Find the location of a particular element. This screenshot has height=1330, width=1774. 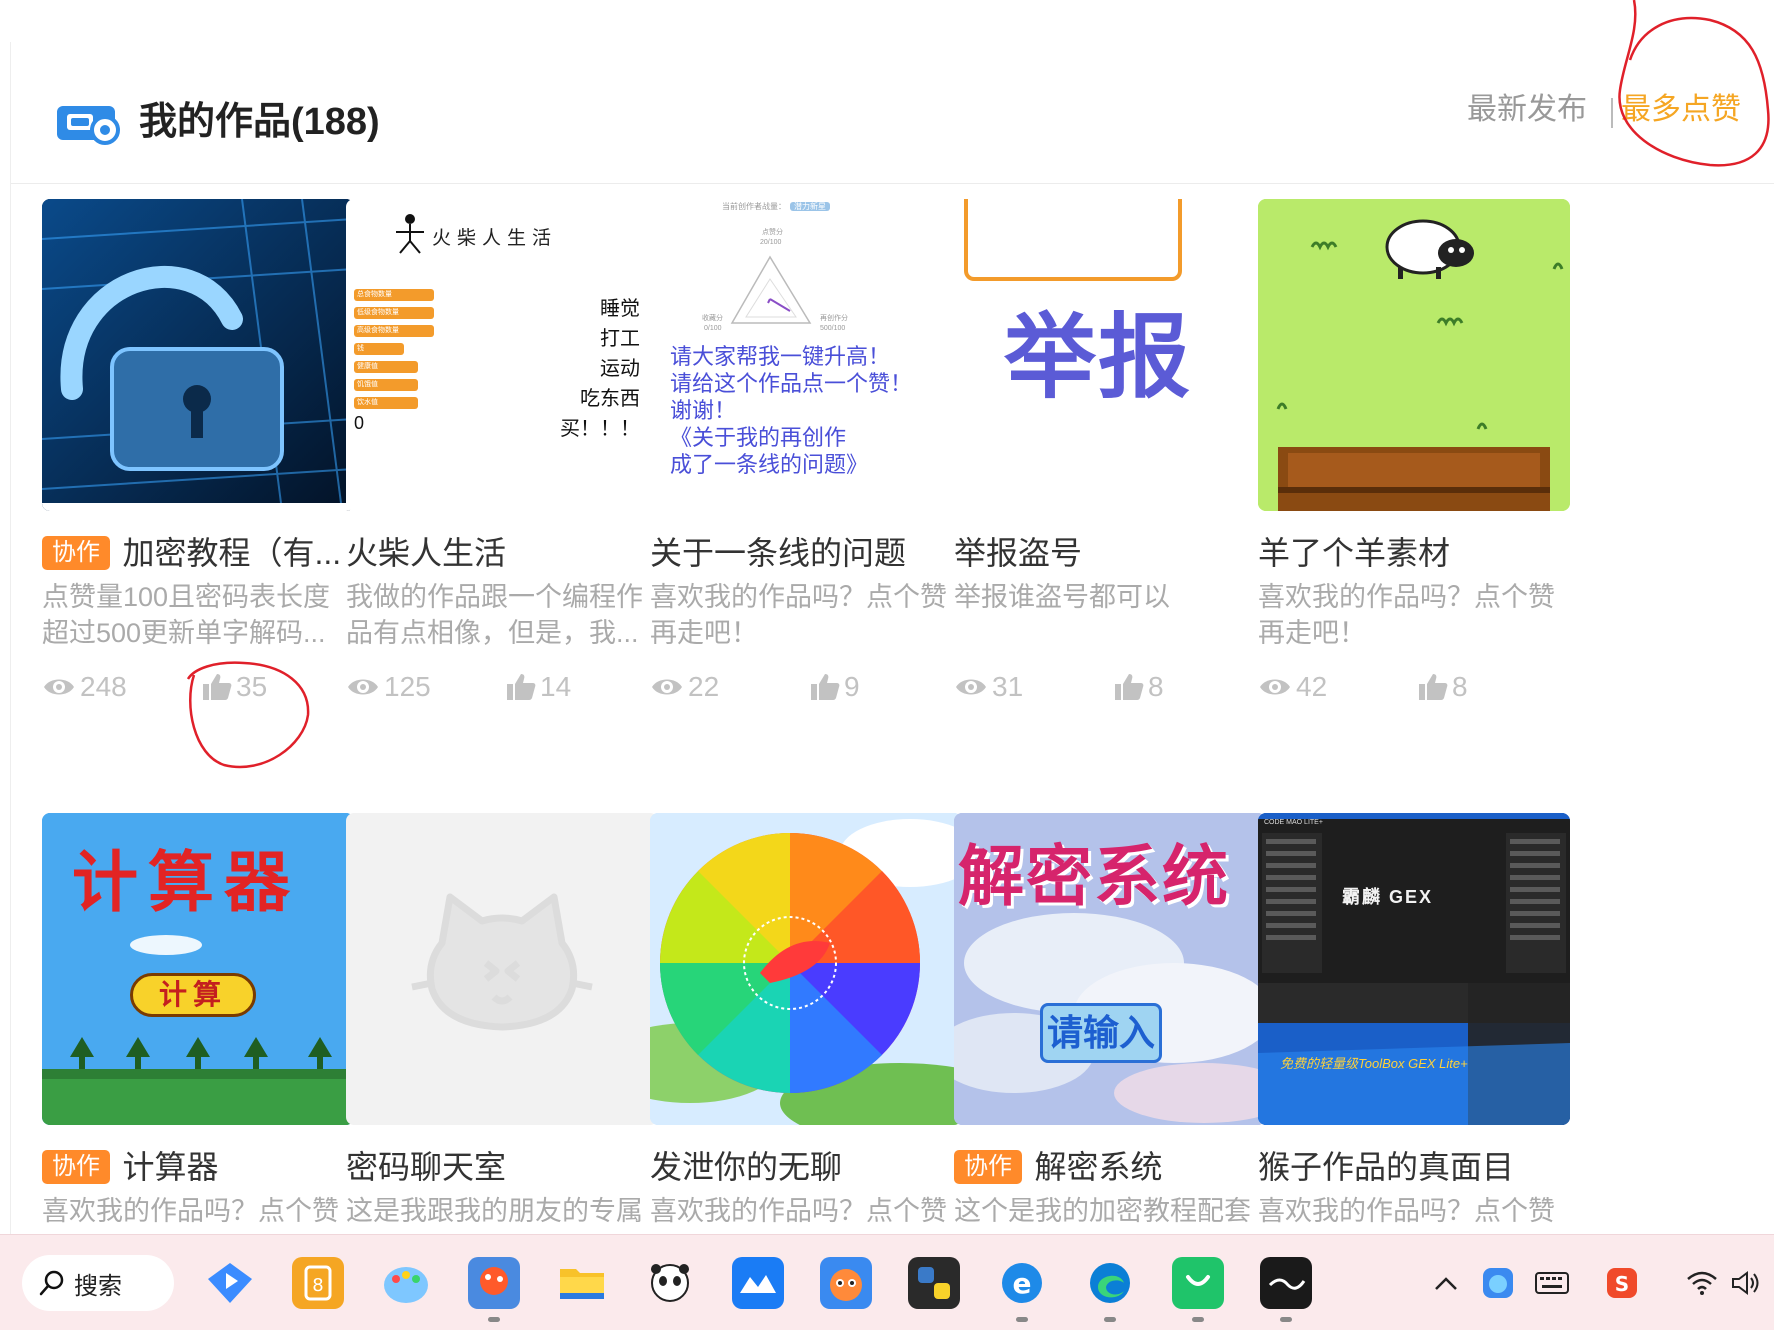

taskbar-app-paint-icon is located at coordinates (406, 1283).